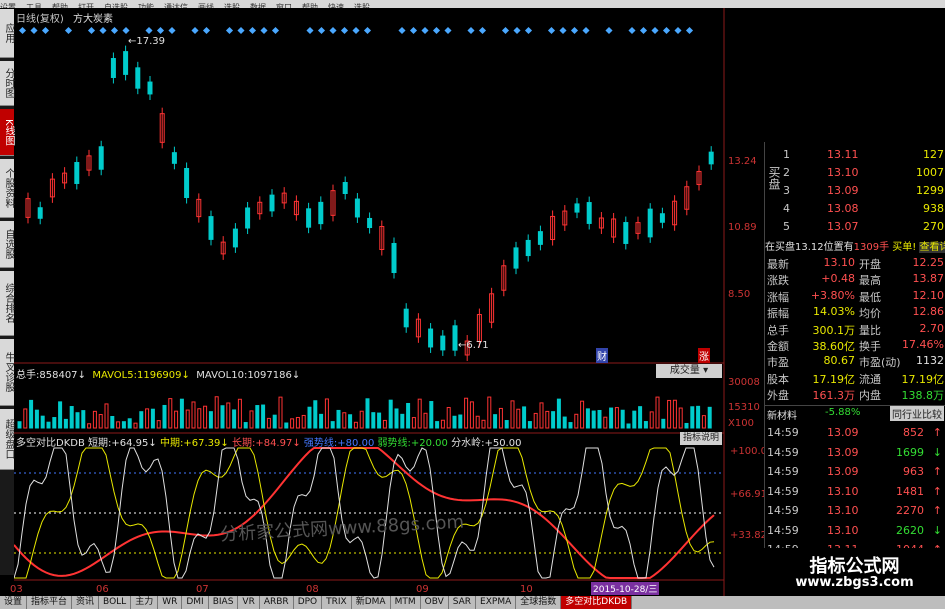 Image resolution: width=945 pixels, height=609 pixels. Describe the element at coordinates (904, 247) in the screenshot. I see `queue-buy-button: 买单!` at that location.